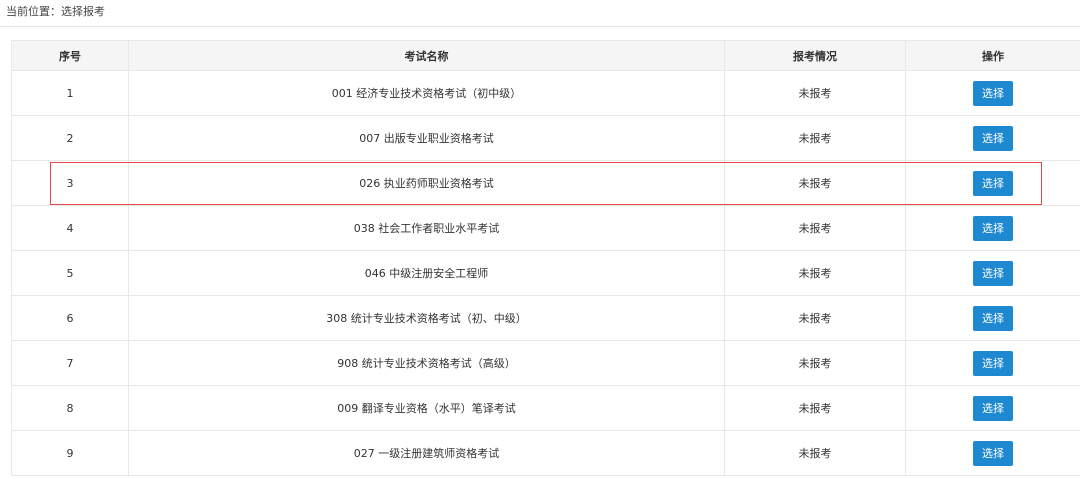  What do you see at coordinates (70, 453) in the screenshot?
I see `row-index: 9` at bounding box center [70, 453].